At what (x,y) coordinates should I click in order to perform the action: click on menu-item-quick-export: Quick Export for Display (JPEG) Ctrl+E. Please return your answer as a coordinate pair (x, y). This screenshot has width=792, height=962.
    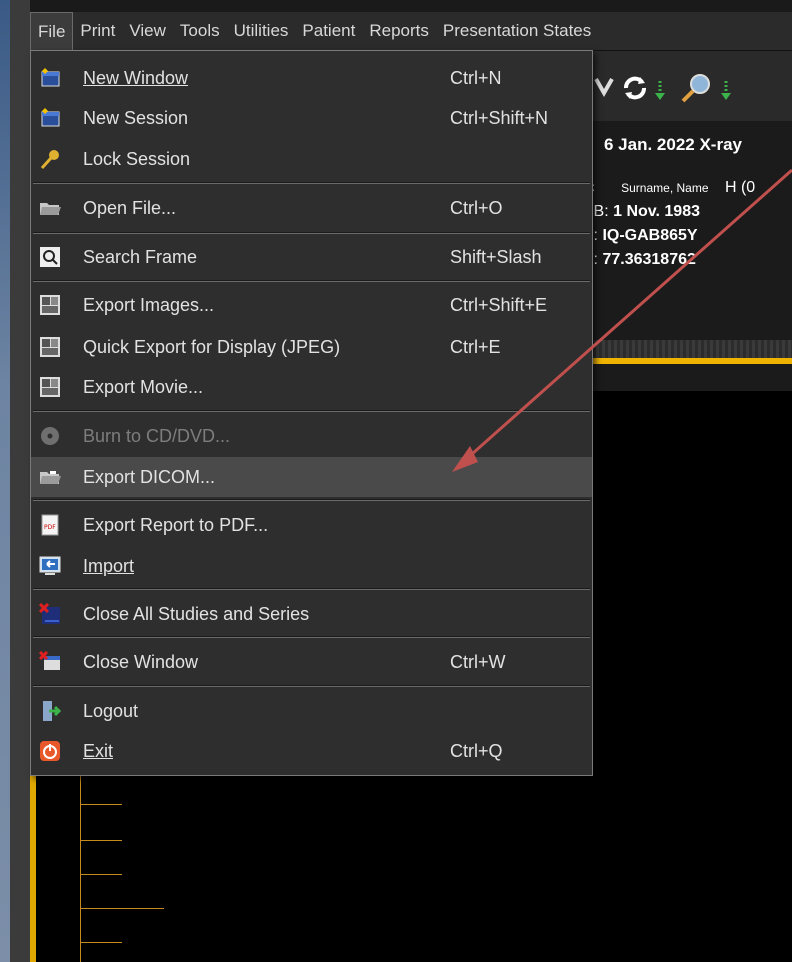
    Looking at the image, I should click on (311, 347).